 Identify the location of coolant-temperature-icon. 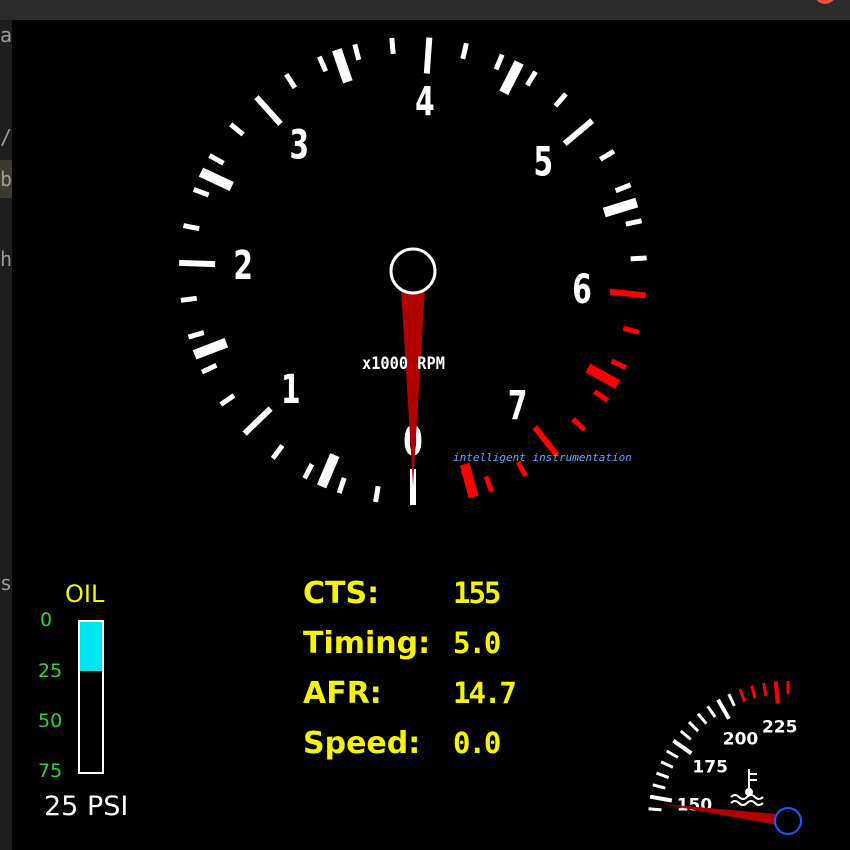
(747, 787).